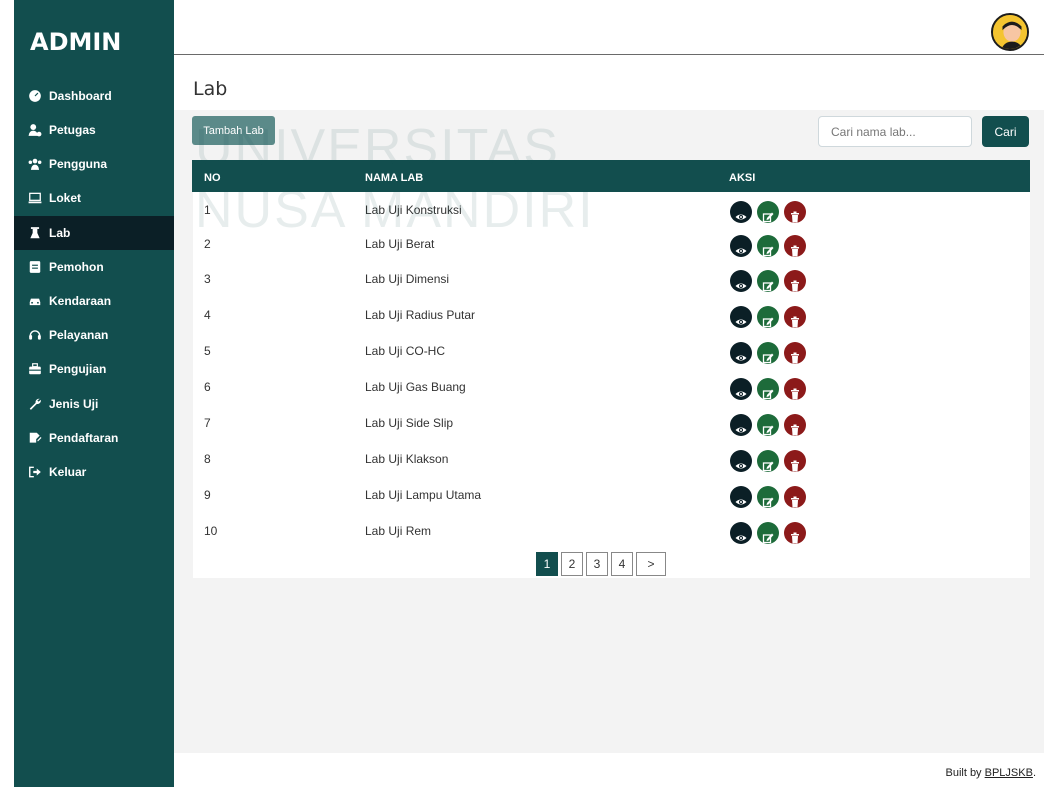 The height and width of the screenshot is (787, 1044). What do you see at coordinates (895, 131) in the screenshot?
I see `search-input` at bounding box center [895, 131].